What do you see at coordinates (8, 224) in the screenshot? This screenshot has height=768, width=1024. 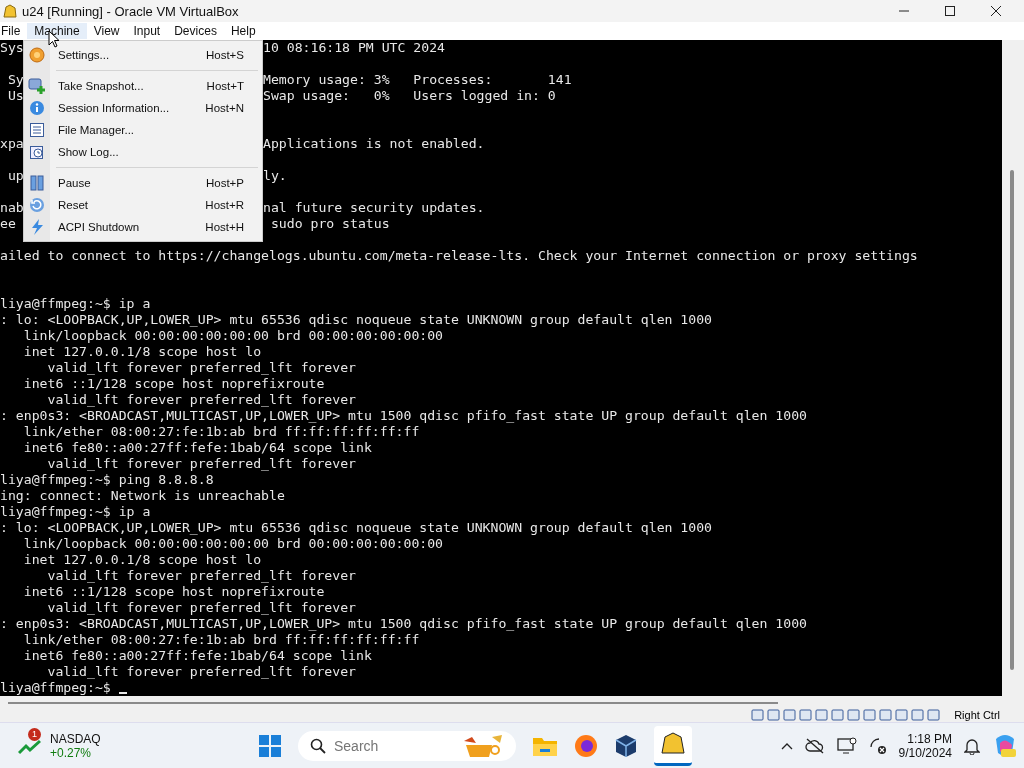 I see `terminal-text: ee` at bounding box center [8, 224].